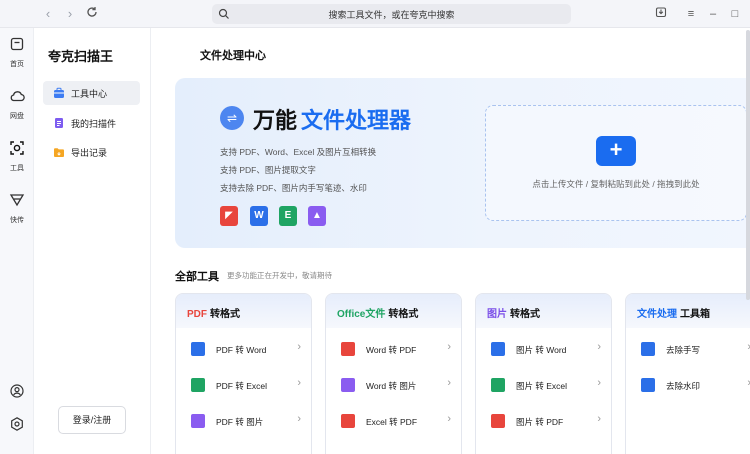  What do you see at coordinates (695, 314) in the screenshot?
I see `tool-card-title: 工具箱` at bounding box center [695, 314].